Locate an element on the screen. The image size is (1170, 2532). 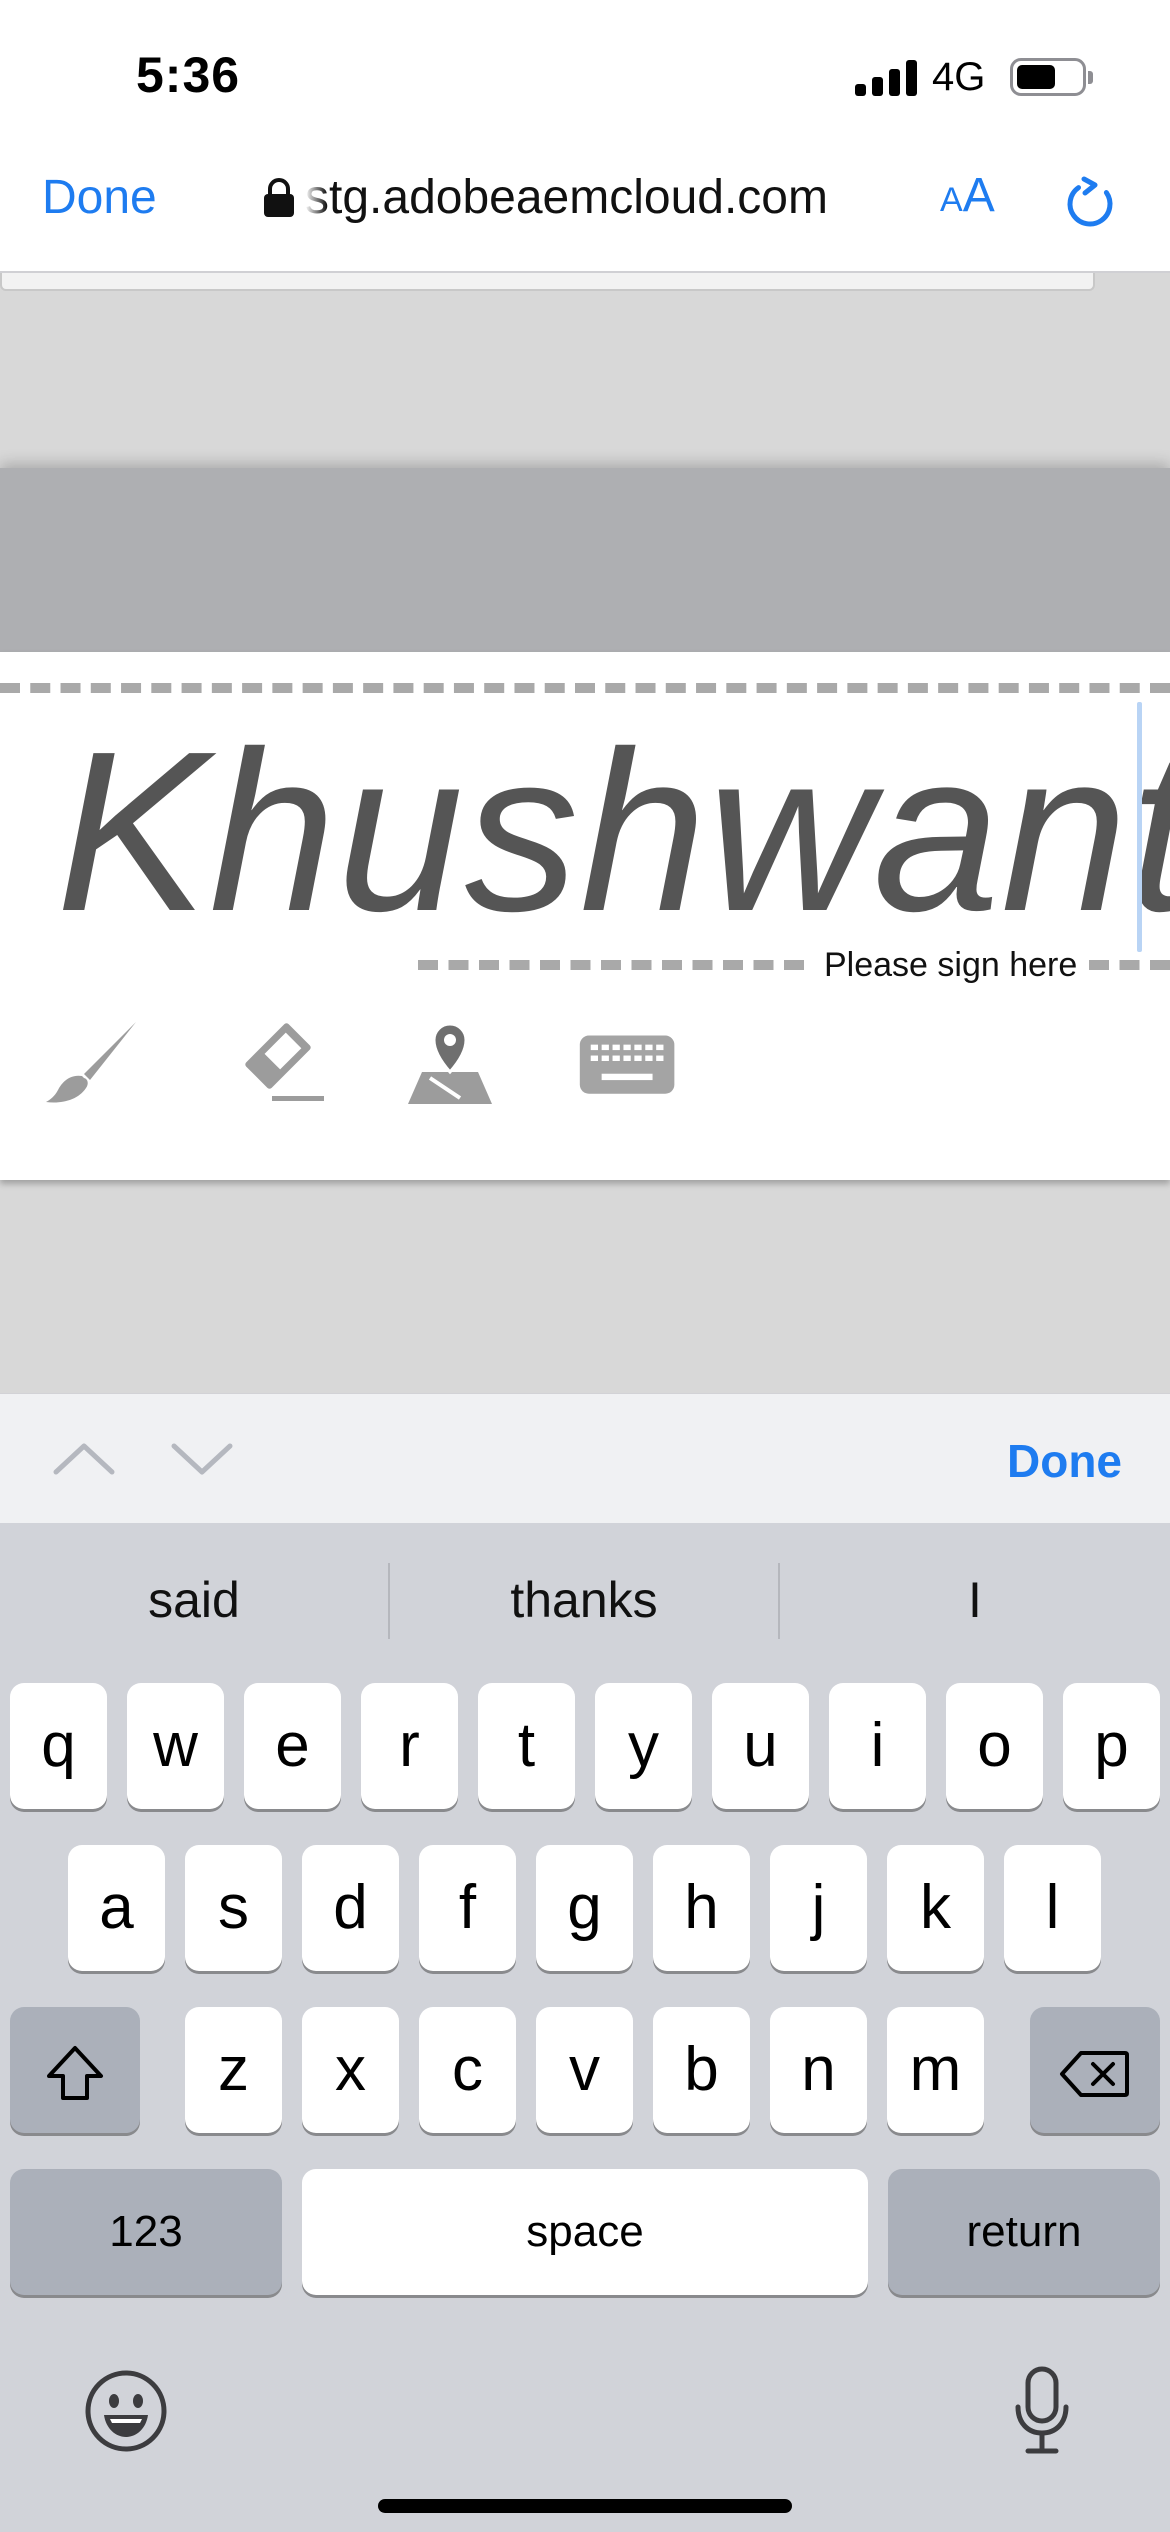
key-letter: g is located at coordinates (584, 1908).